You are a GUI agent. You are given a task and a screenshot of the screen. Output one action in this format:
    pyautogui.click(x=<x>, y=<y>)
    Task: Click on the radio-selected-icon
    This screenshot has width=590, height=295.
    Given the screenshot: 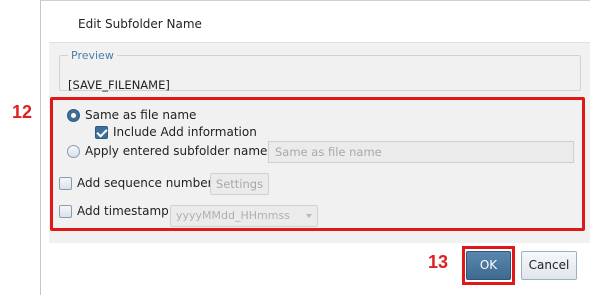 What is the action you would take?
    pyautogui.click(x=73, y=115)
    